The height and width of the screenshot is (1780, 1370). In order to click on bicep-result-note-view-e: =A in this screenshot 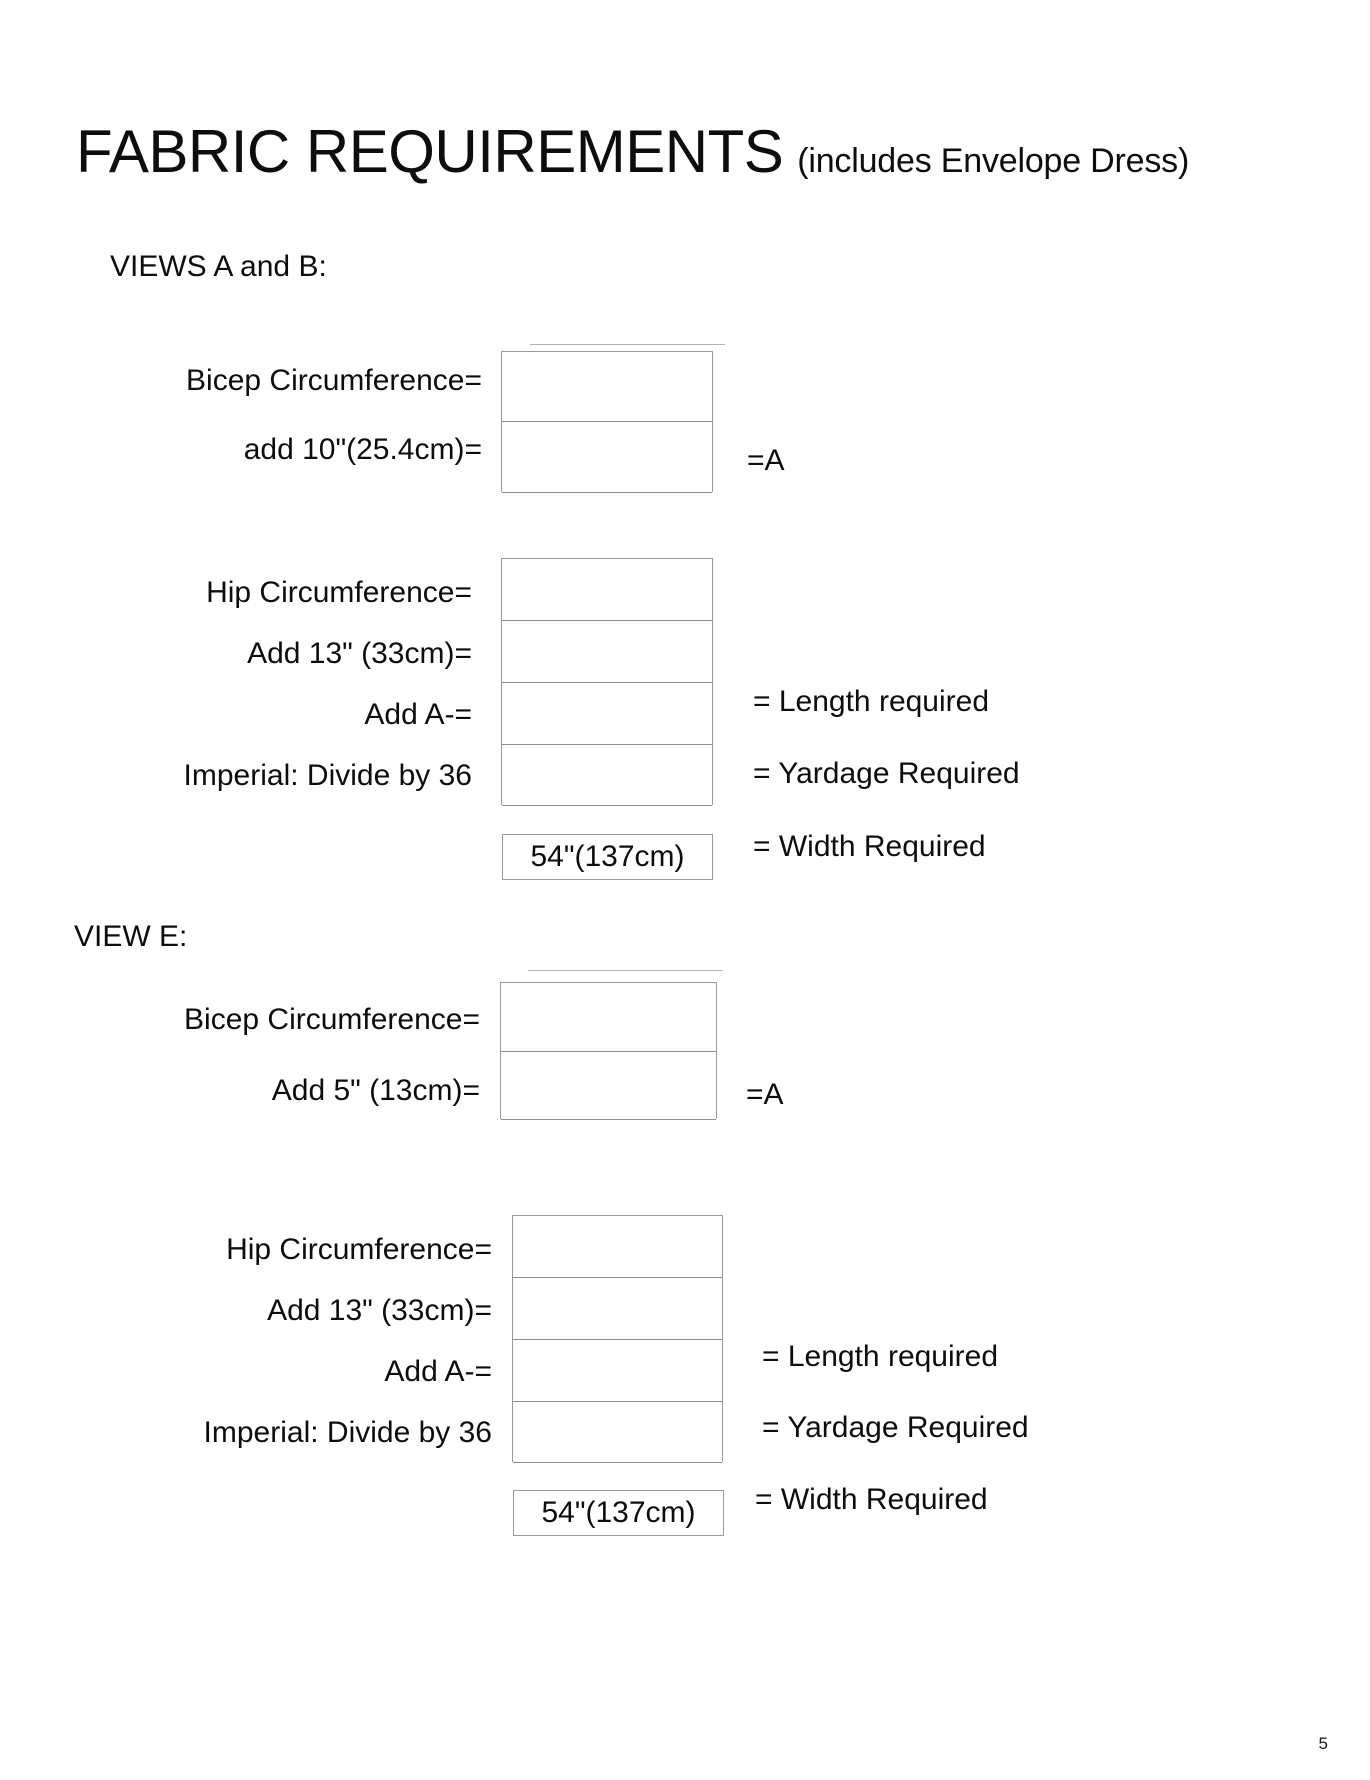, I will do `click(765, 1094)`.